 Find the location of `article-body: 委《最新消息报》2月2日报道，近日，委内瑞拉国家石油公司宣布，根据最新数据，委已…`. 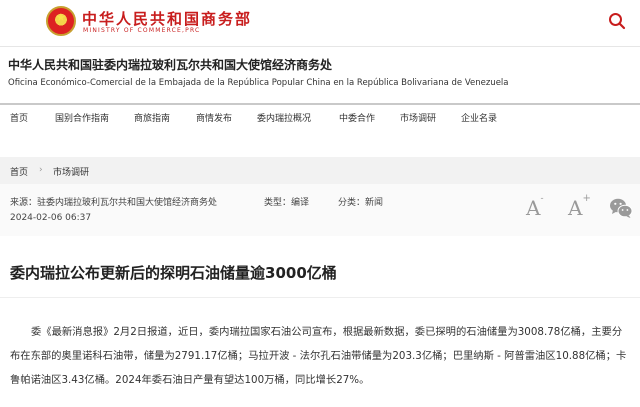

article-body: 委《最新消息报》2月2日报道，近日，委内瑞拉国家石油公司宣布，根据最新数据，委已… is located at coordinates (318, 356).